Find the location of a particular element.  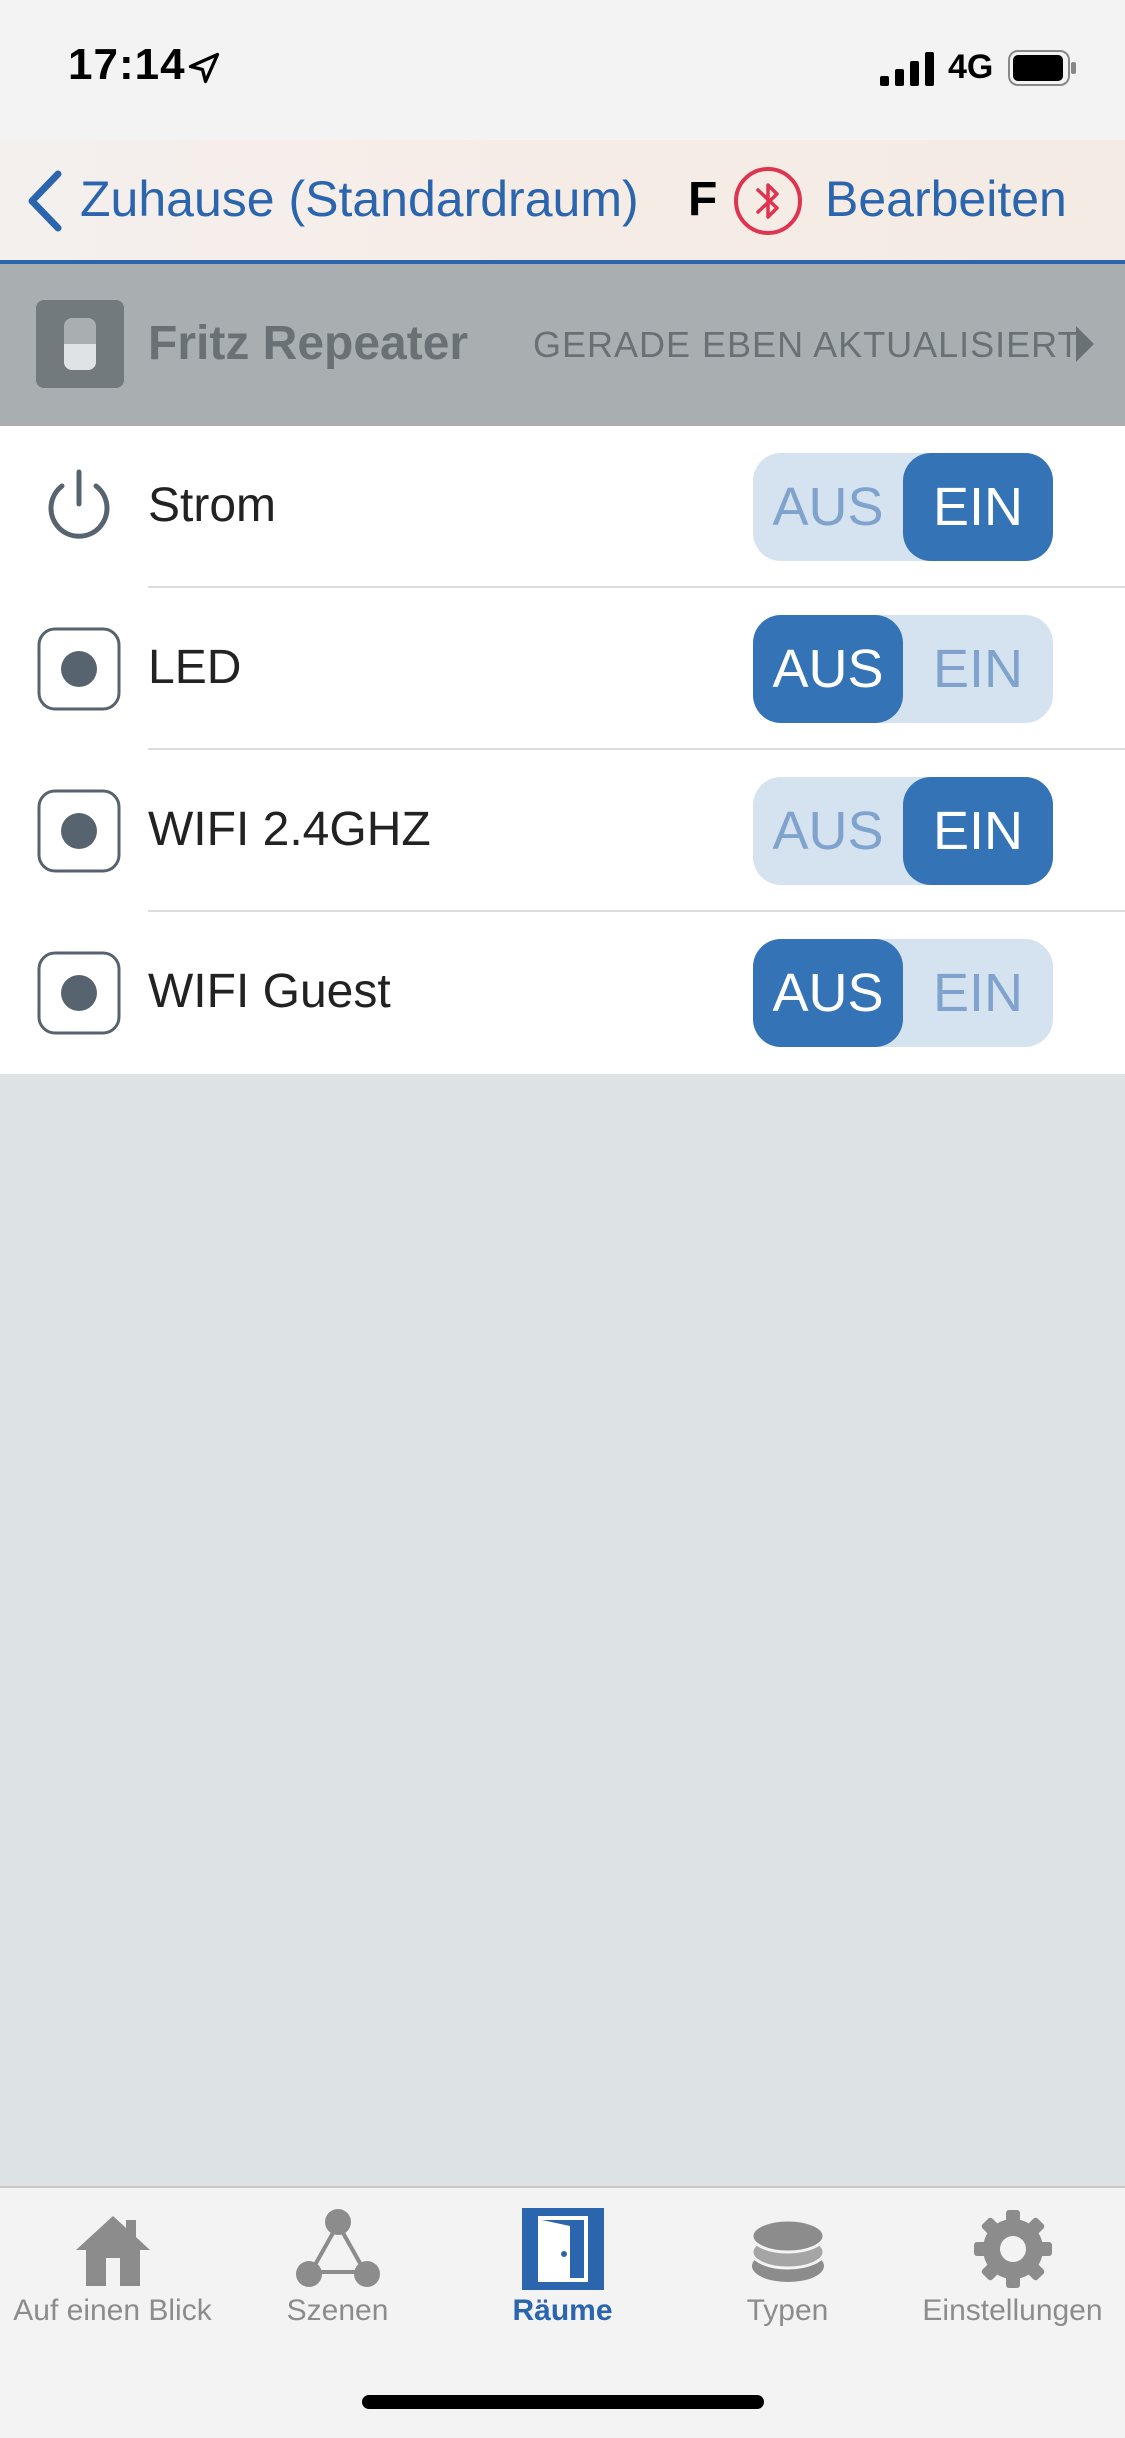

status-bar: 17:14 4G is located at coordinates (562, 70).